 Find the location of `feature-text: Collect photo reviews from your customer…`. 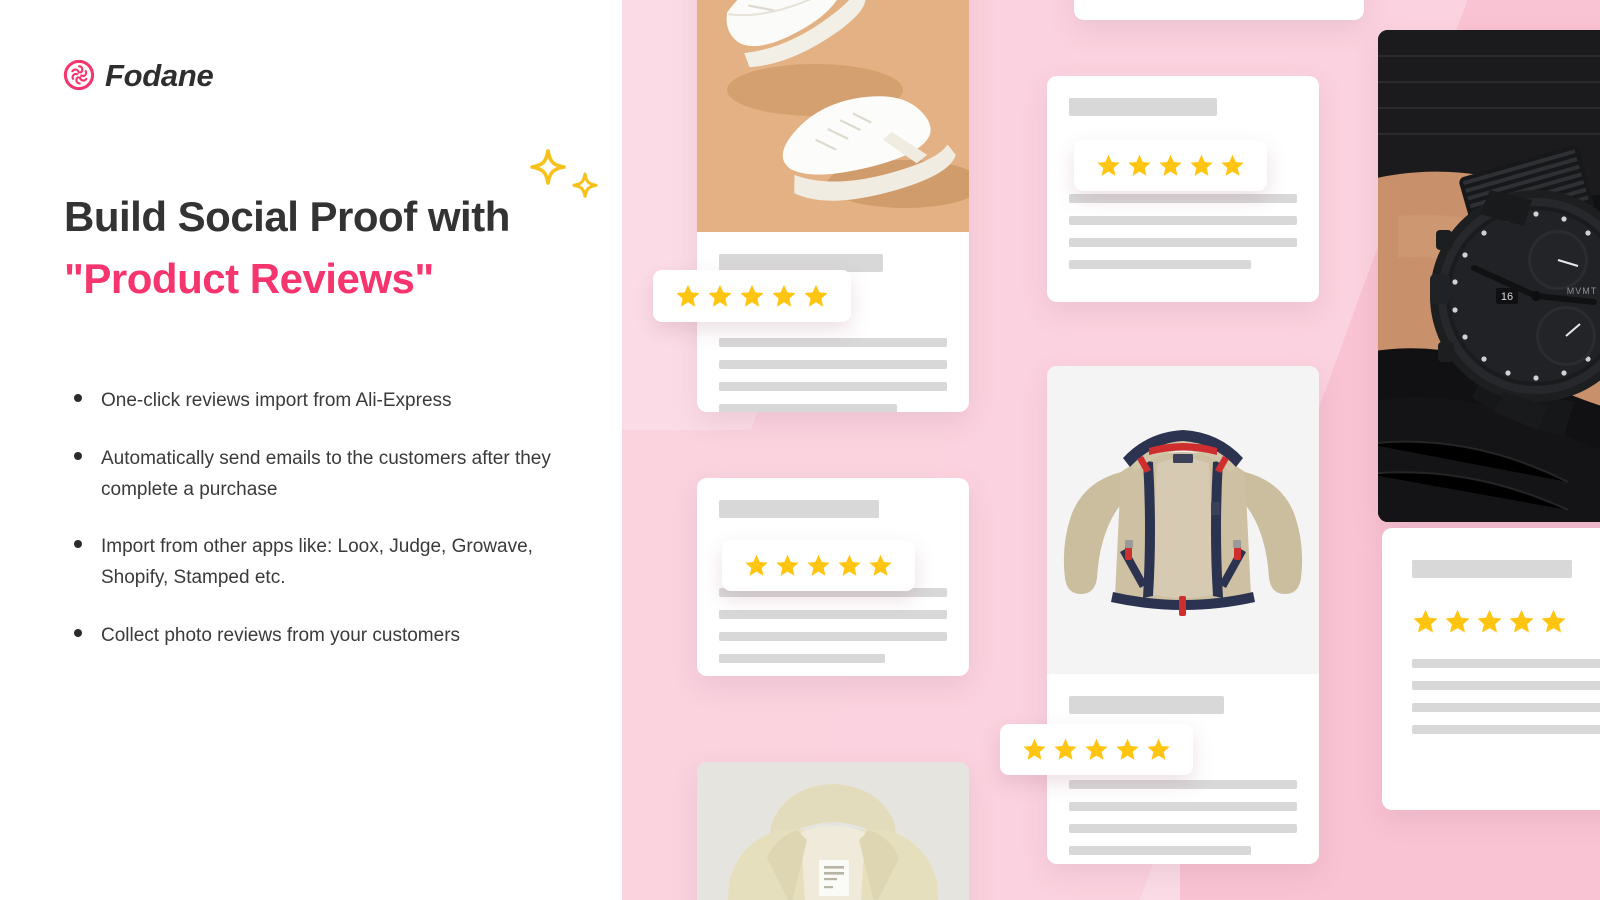

feature-text: Collect photo reviews from your customer… is located at coordinates (281, 635).